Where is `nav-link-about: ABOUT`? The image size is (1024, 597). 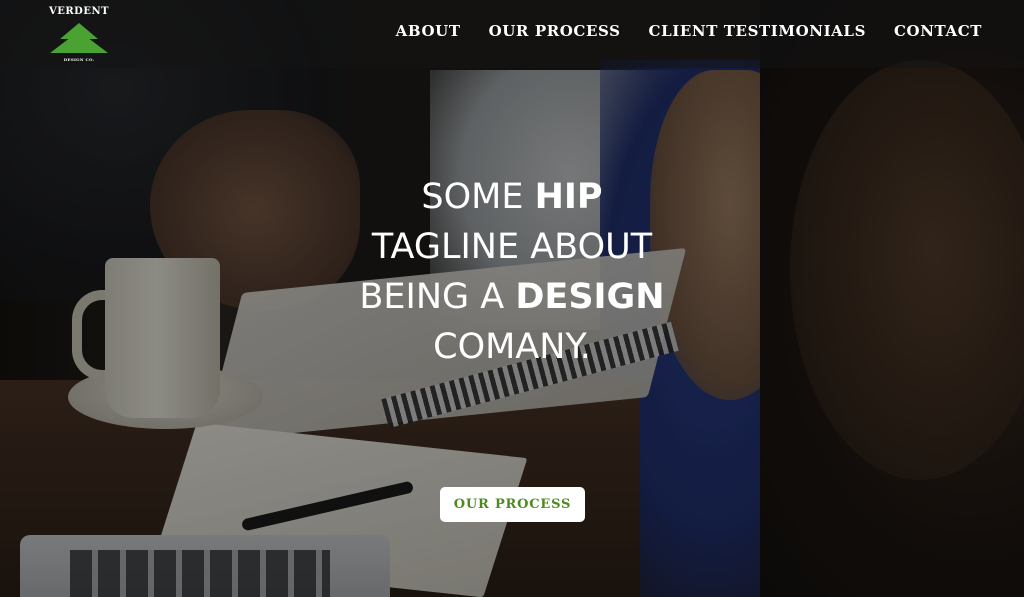
nav-link-about: ABOUT is located at coordinates (428, 31).